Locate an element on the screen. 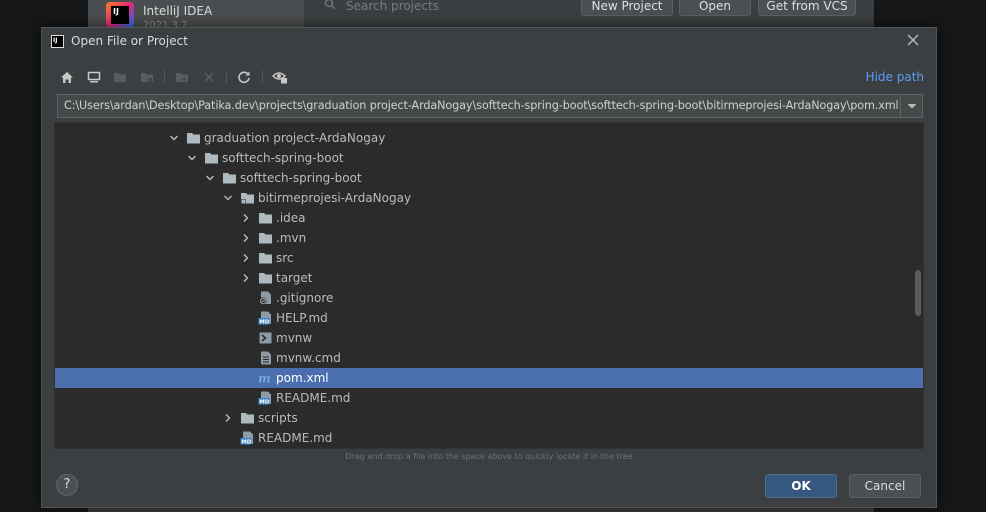 This screenshot has height=512, width=986. tree-item-label: HELP.md is located at coordinates (302, 318).